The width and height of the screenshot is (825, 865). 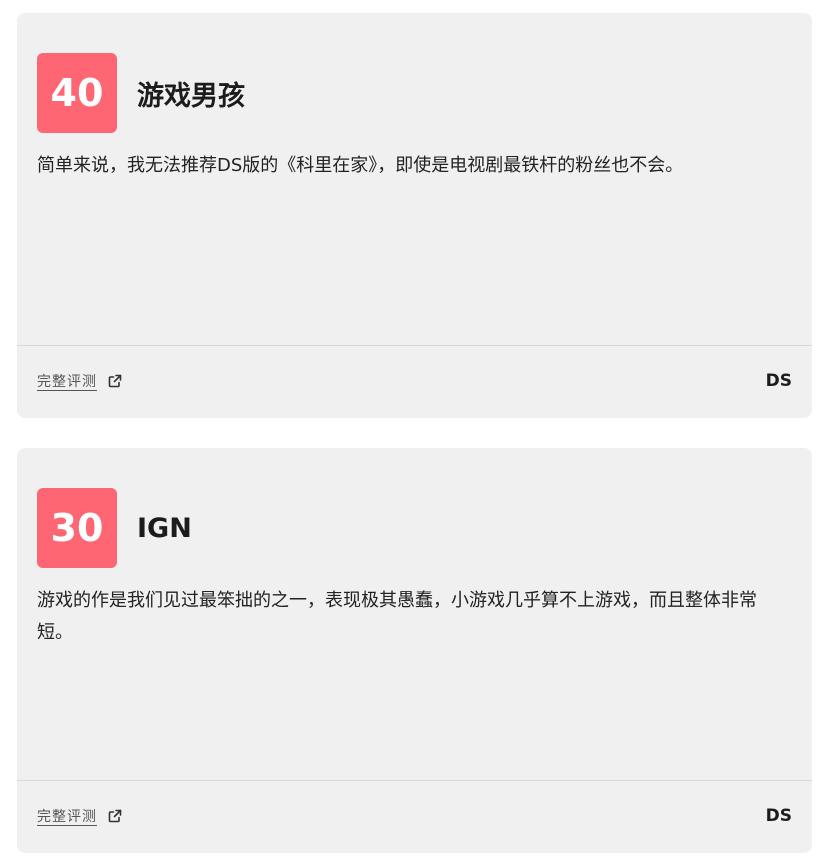 What do you see at coordinates (191, 96) in the screenshot?
I see `outlet-name: 游戏男孩` at bounding box center [191, 96].